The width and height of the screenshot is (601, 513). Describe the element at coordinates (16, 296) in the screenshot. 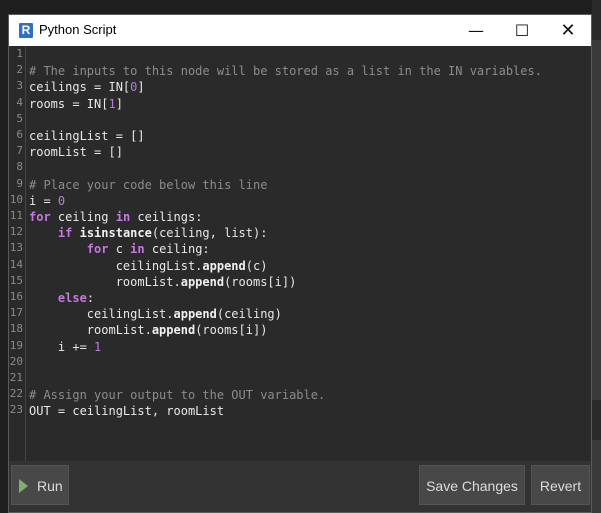

I see `line-number: 16` at that location.